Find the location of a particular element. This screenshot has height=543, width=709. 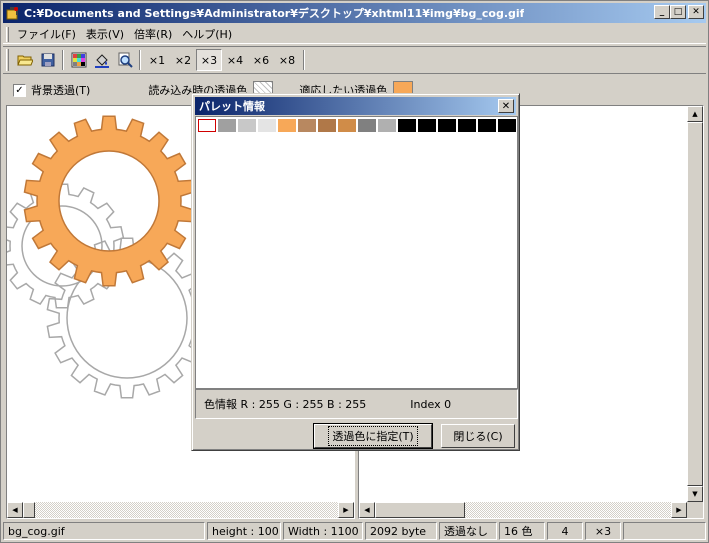

status-width: Width : 1100 is located at coordinates (323, 531).